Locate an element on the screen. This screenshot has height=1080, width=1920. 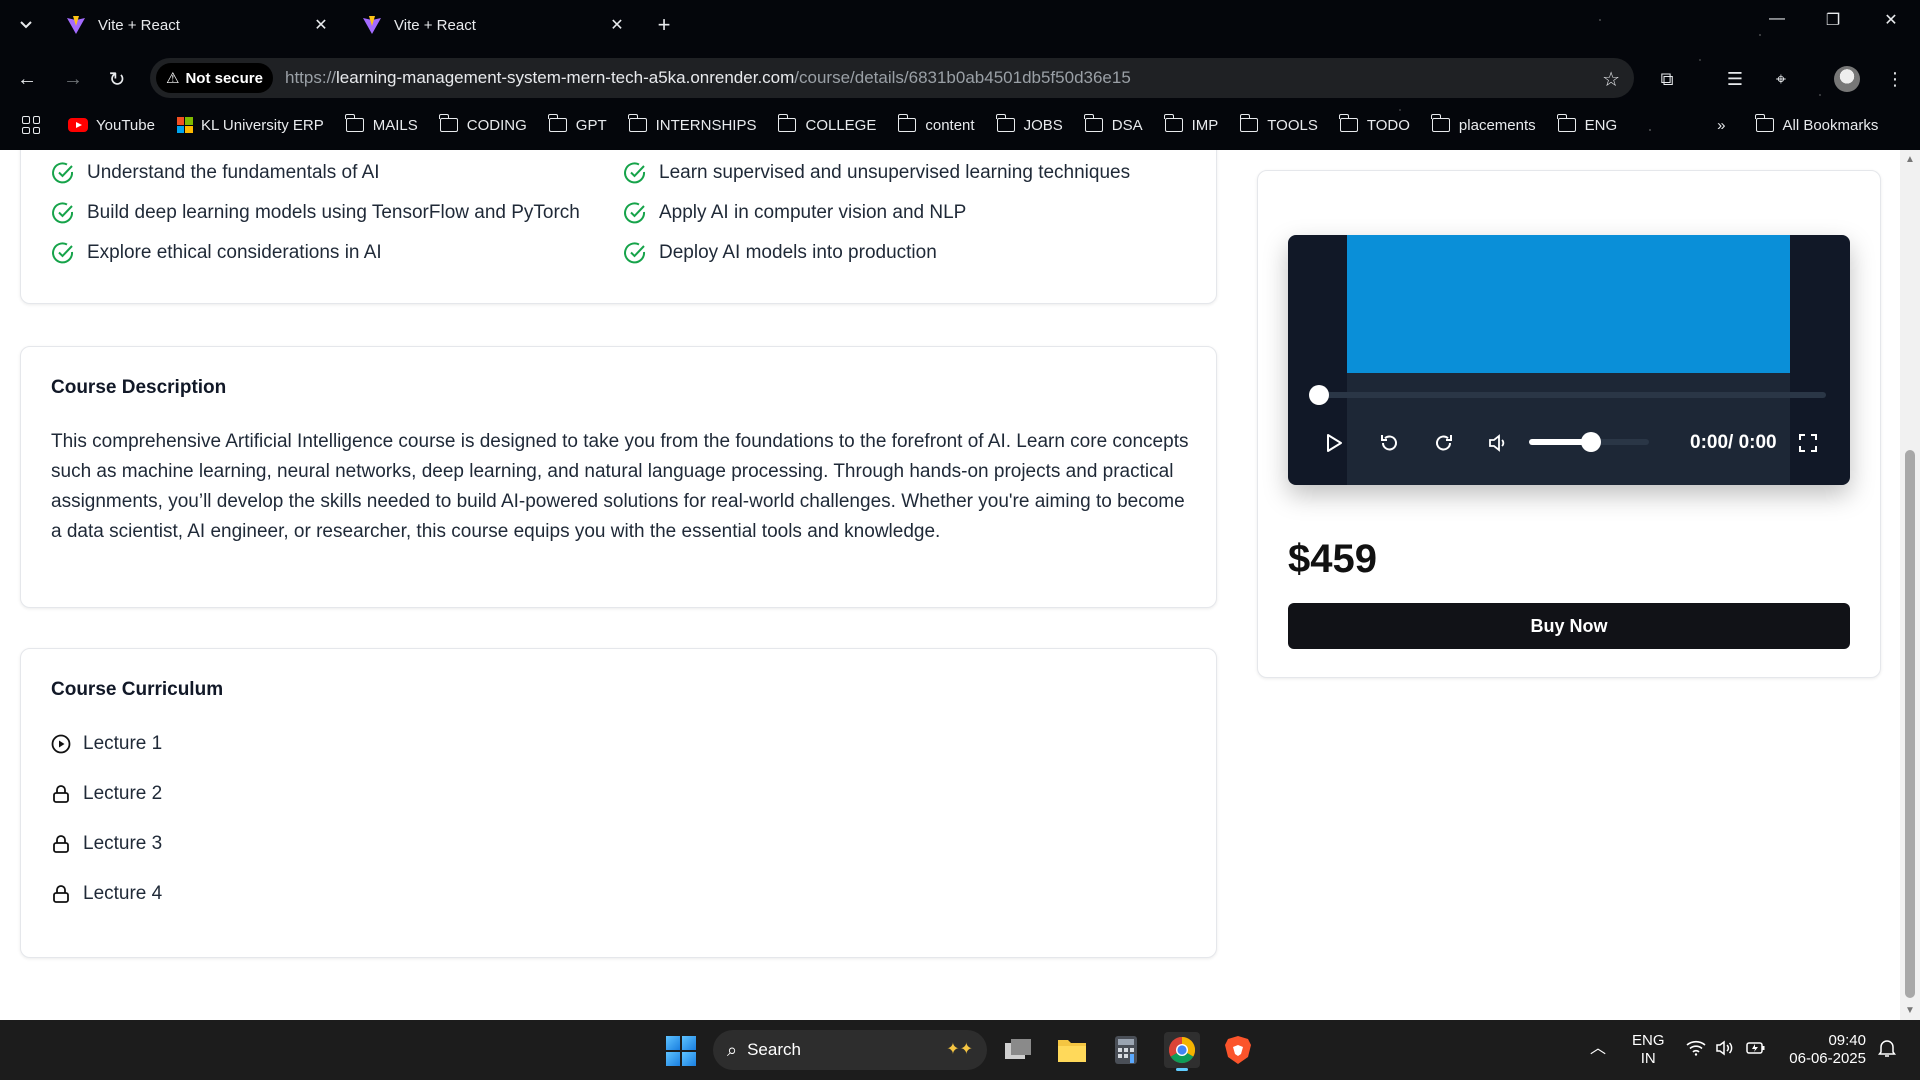
brave-browser-icon is located at coordinates (1238, 1050).